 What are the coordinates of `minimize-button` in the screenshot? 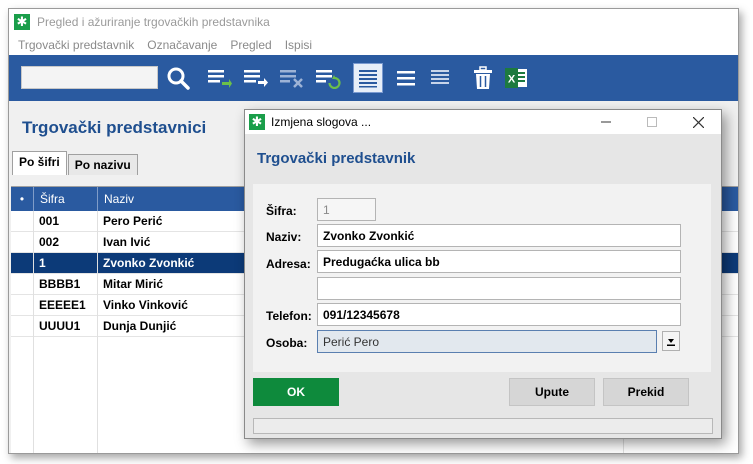 It's located at (606, 122).